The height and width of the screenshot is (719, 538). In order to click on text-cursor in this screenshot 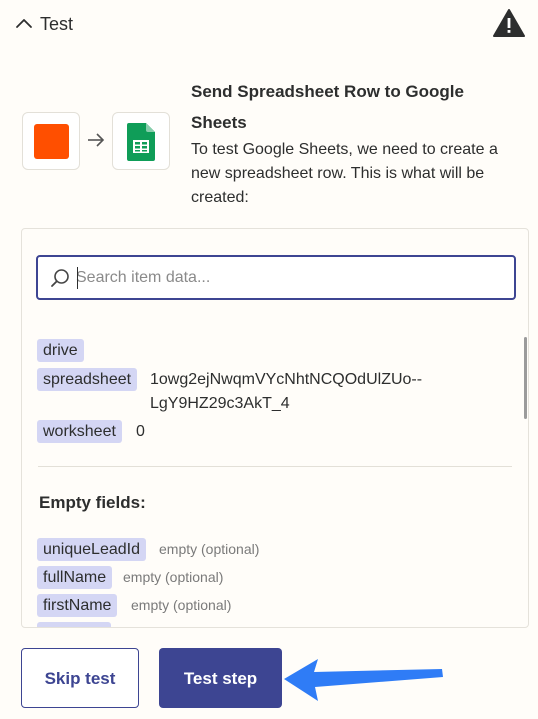, I will do `click(77, 278)`.